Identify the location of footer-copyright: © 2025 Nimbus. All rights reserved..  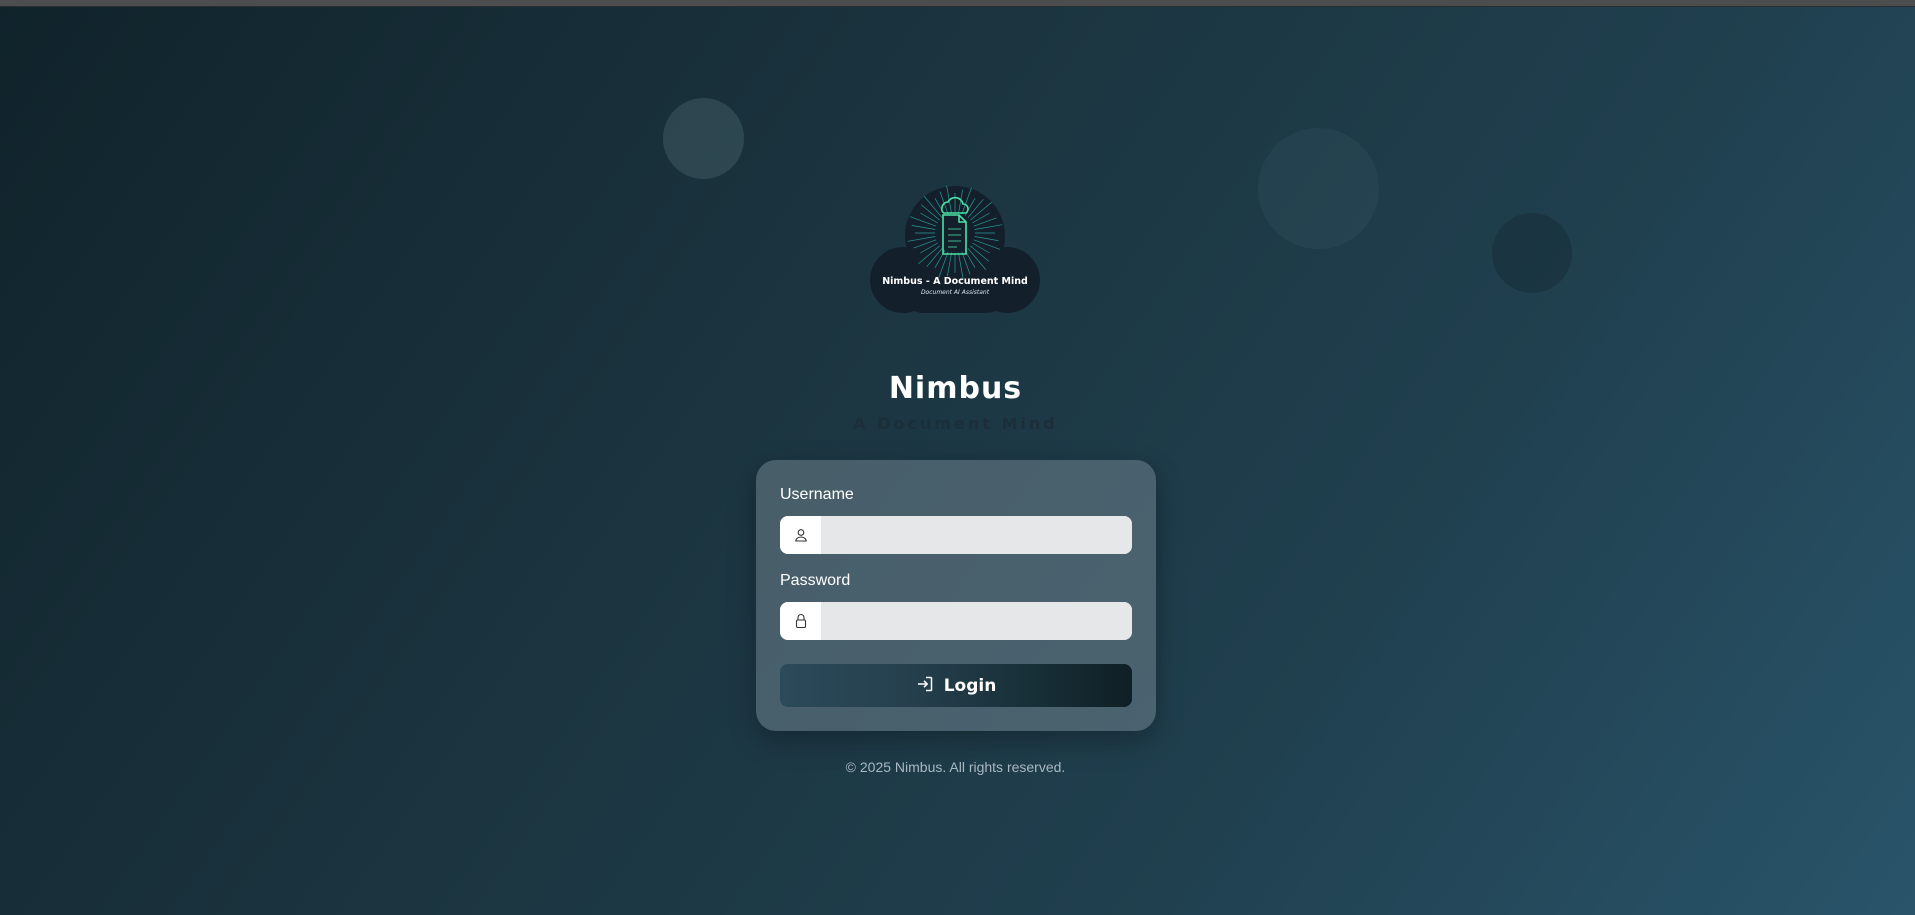
(955, 767).